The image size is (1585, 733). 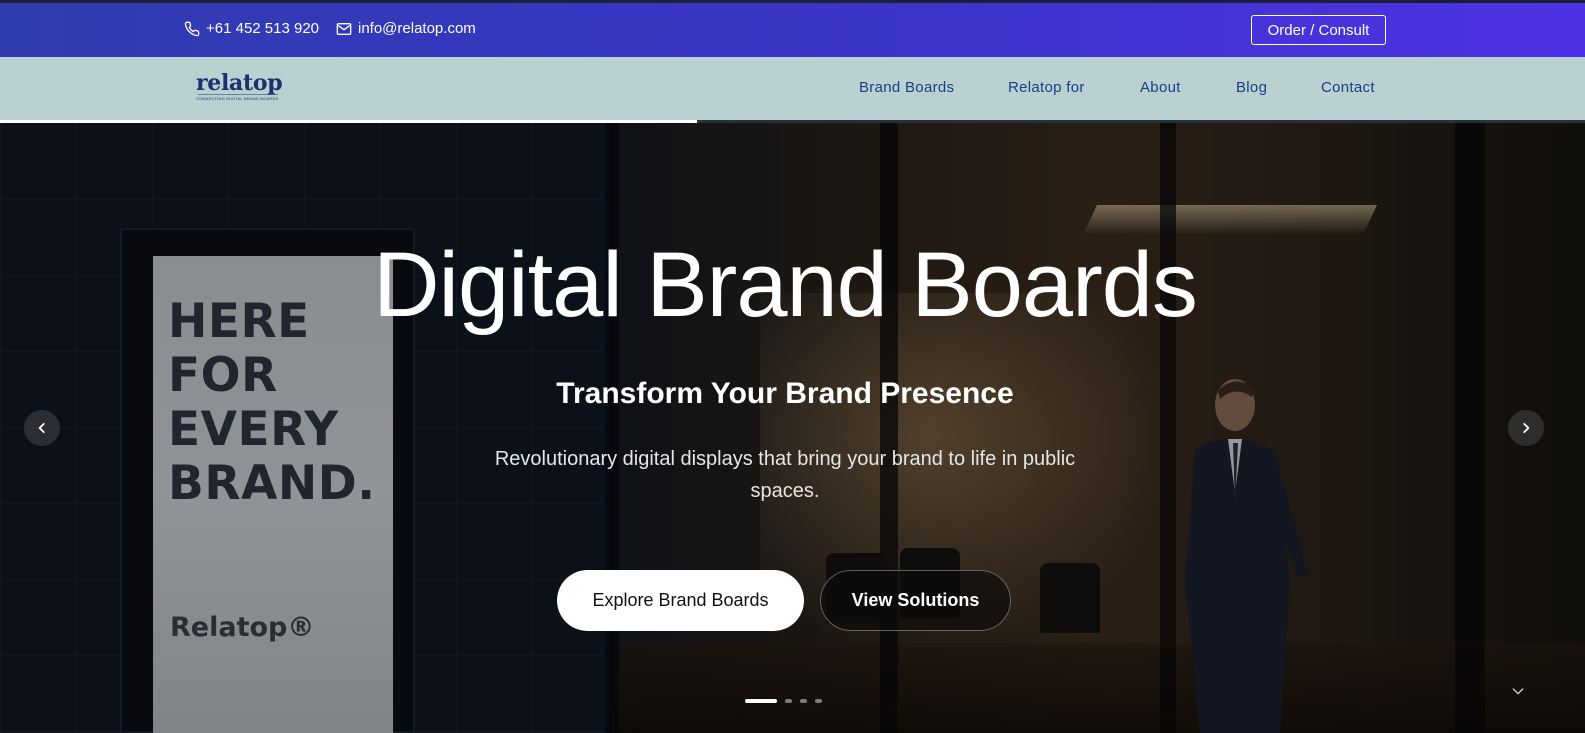 I want to click on nav-item-brand-boards: Brand Boards, so click(x=906, y=87).